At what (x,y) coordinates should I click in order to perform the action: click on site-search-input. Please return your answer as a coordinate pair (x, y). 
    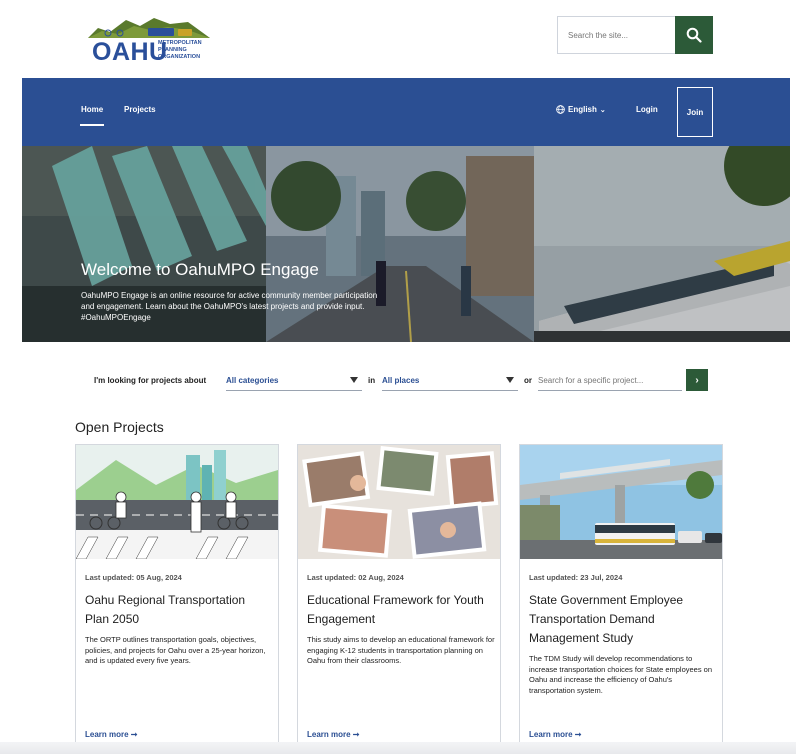
    Looking at the image, I should click on (616, 35).